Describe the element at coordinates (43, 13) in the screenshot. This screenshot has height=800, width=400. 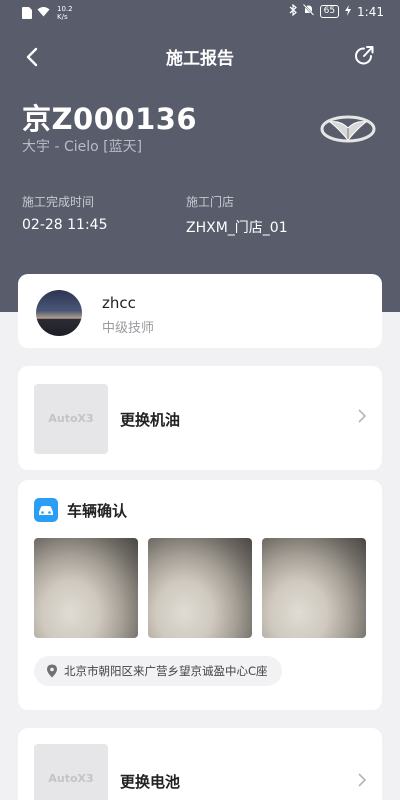
I see `wifi-icon` at that location.